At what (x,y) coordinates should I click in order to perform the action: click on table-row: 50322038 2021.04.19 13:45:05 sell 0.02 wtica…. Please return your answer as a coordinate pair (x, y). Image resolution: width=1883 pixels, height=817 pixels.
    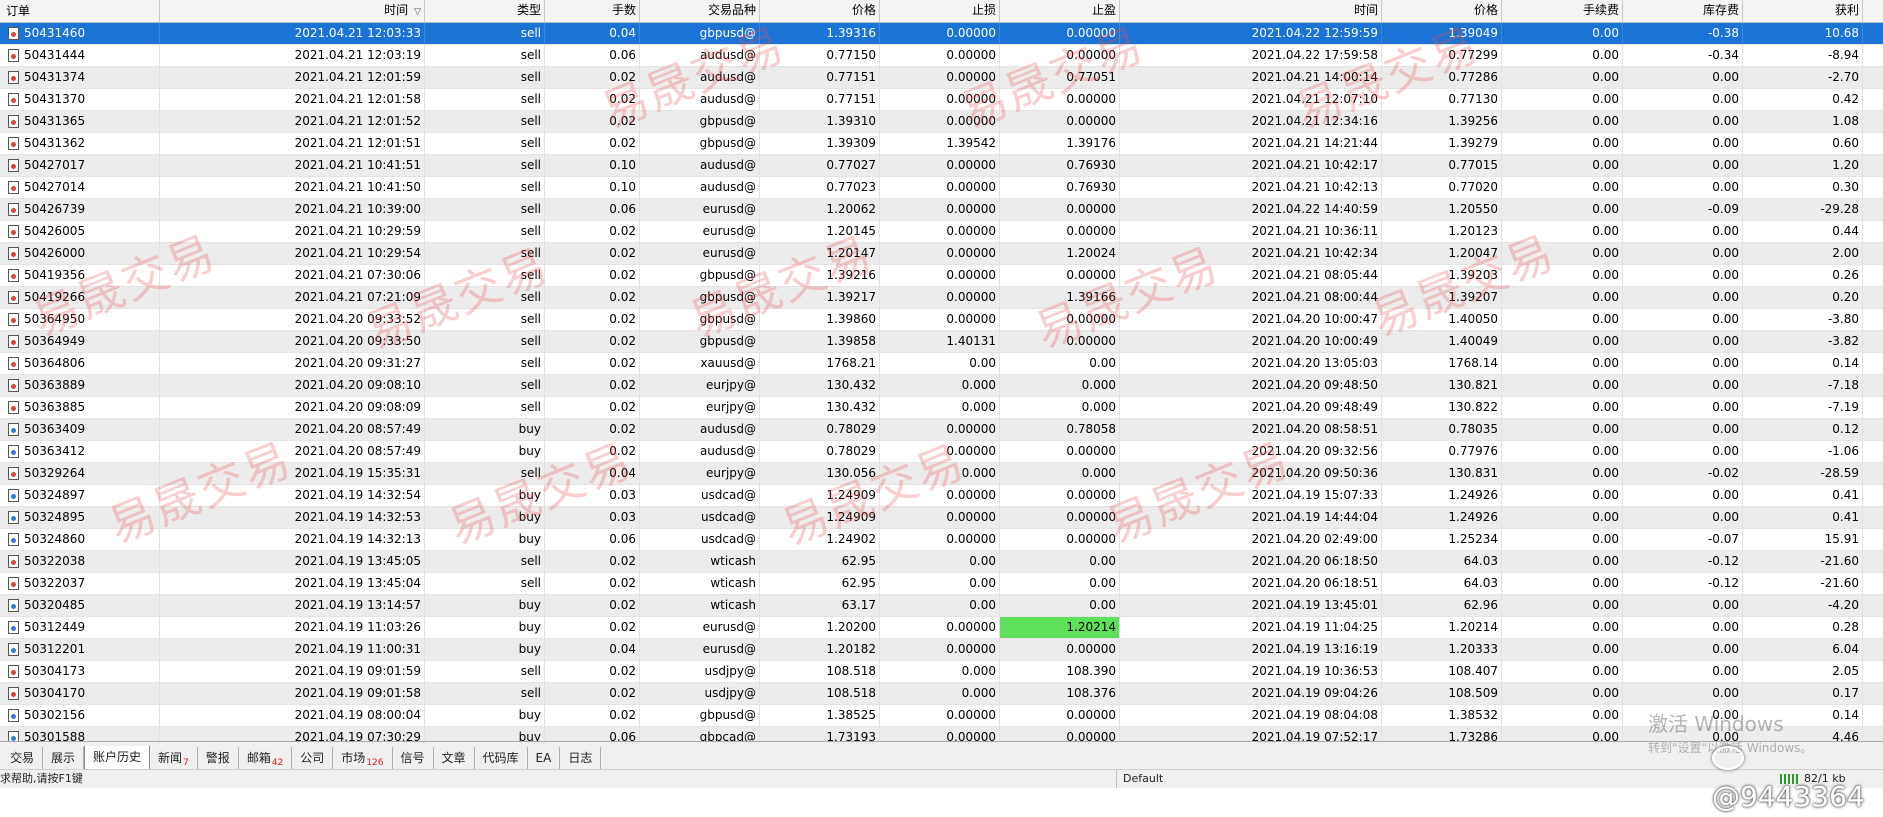
    Looking at the image, I should click on (941, 562).